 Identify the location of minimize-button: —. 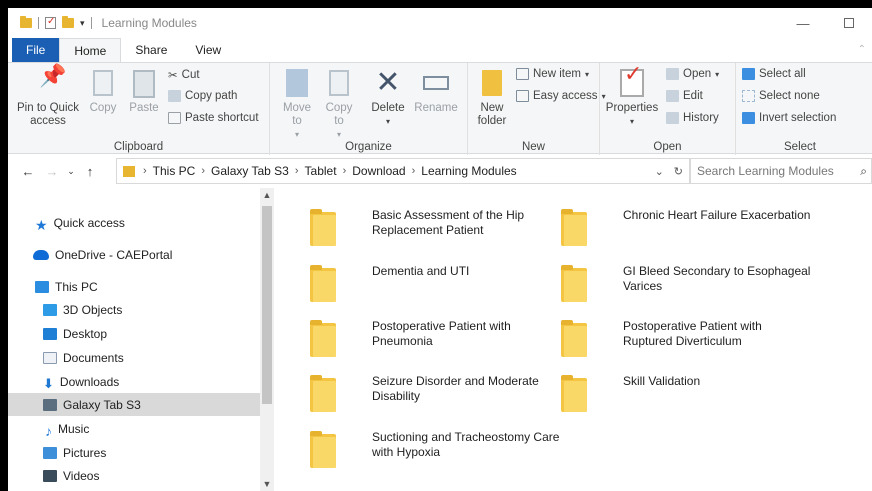
(803, 23).